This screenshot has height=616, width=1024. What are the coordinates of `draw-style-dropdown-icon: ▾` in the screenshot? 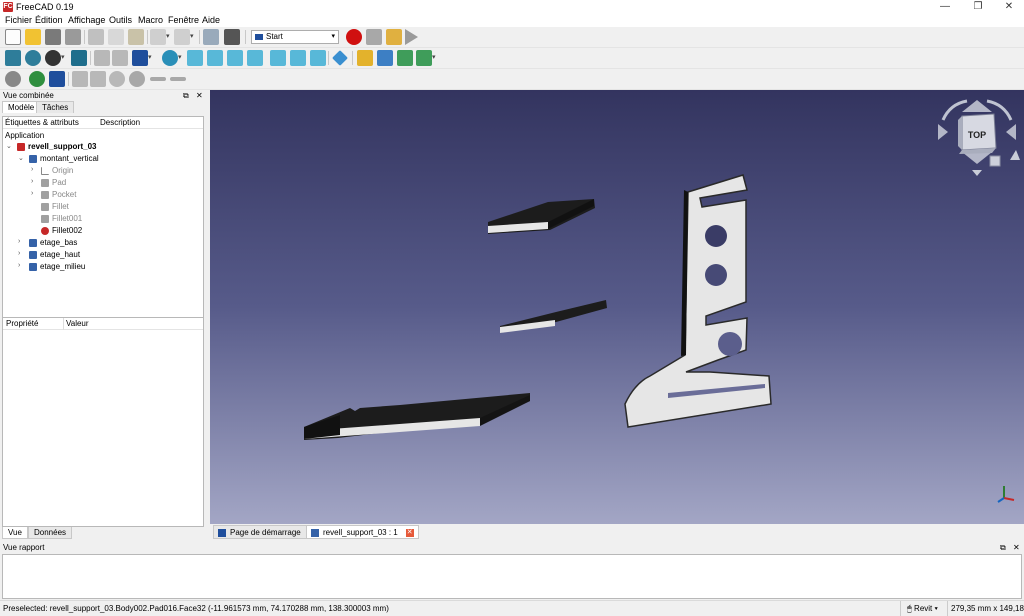 It's located at (63, 57).